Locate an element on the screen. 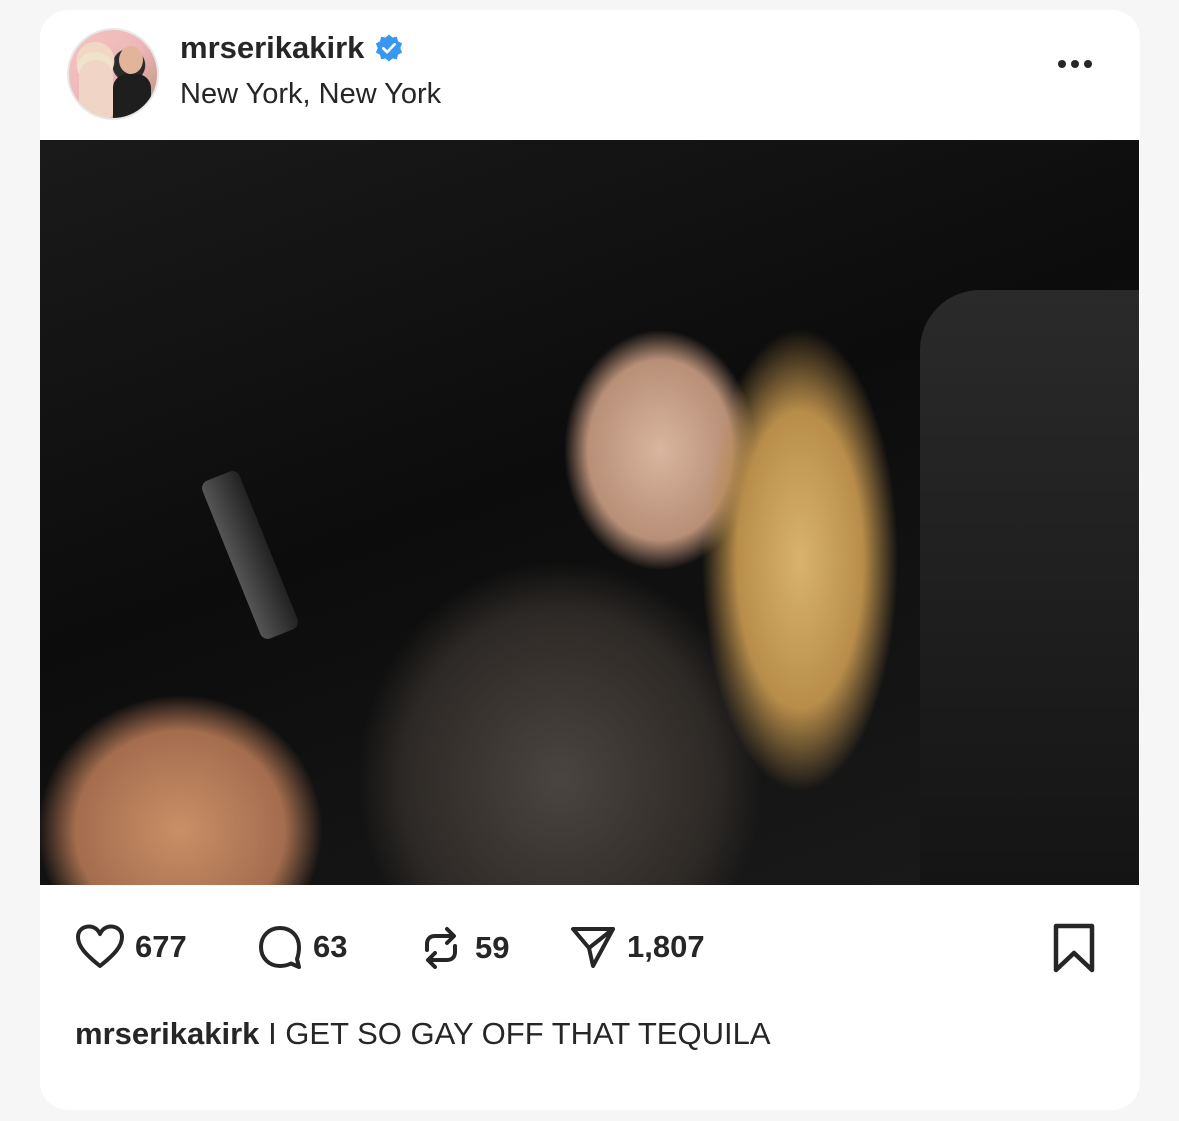  save-button is located at coordinates (1074, 950).